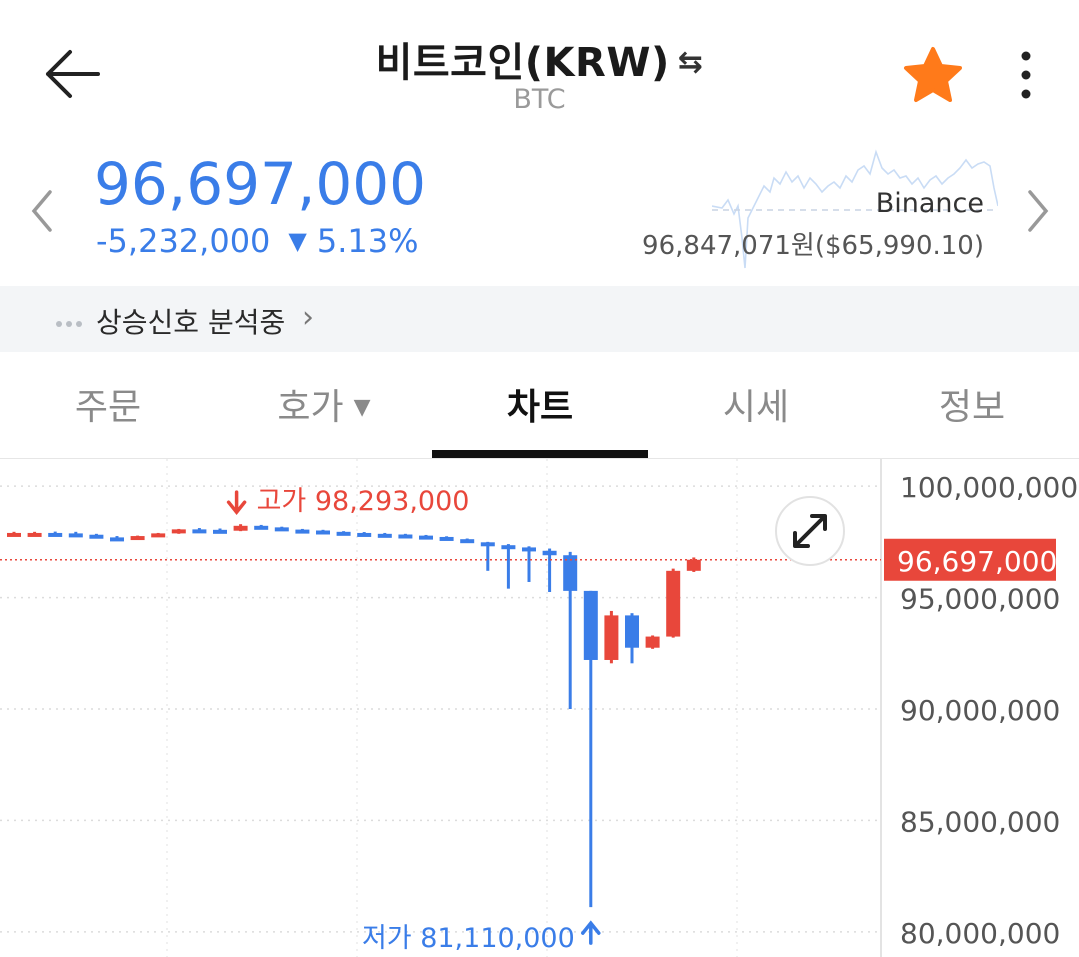 This screenshot has height=957, width=1079. I want to click on price-change: -5,232,000 ▼ 5.13%, so click(257, 241).